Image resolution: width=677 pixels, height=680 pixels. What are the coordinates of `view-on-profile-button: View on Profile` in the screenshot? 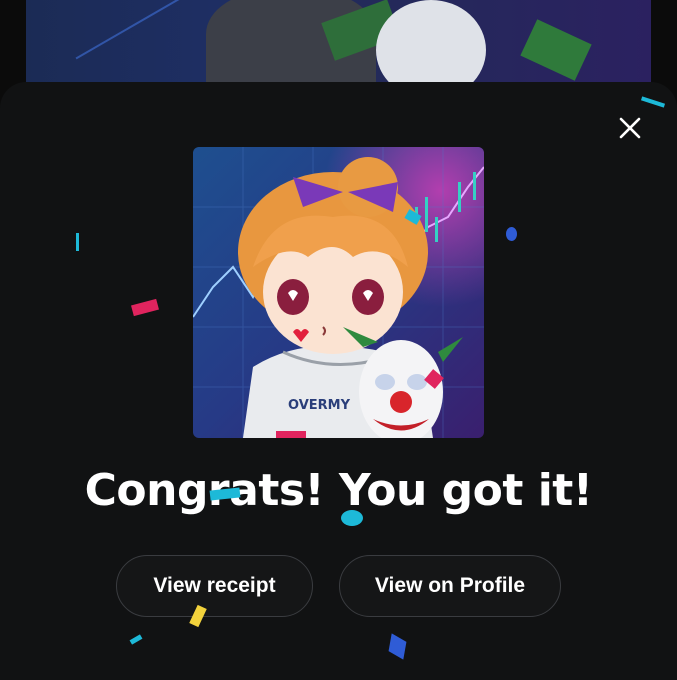 It's located at (450, 586).